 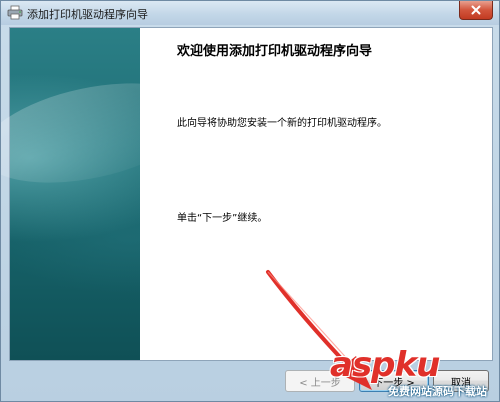 I want to click on printer-icon, so click(x=15, y=12).